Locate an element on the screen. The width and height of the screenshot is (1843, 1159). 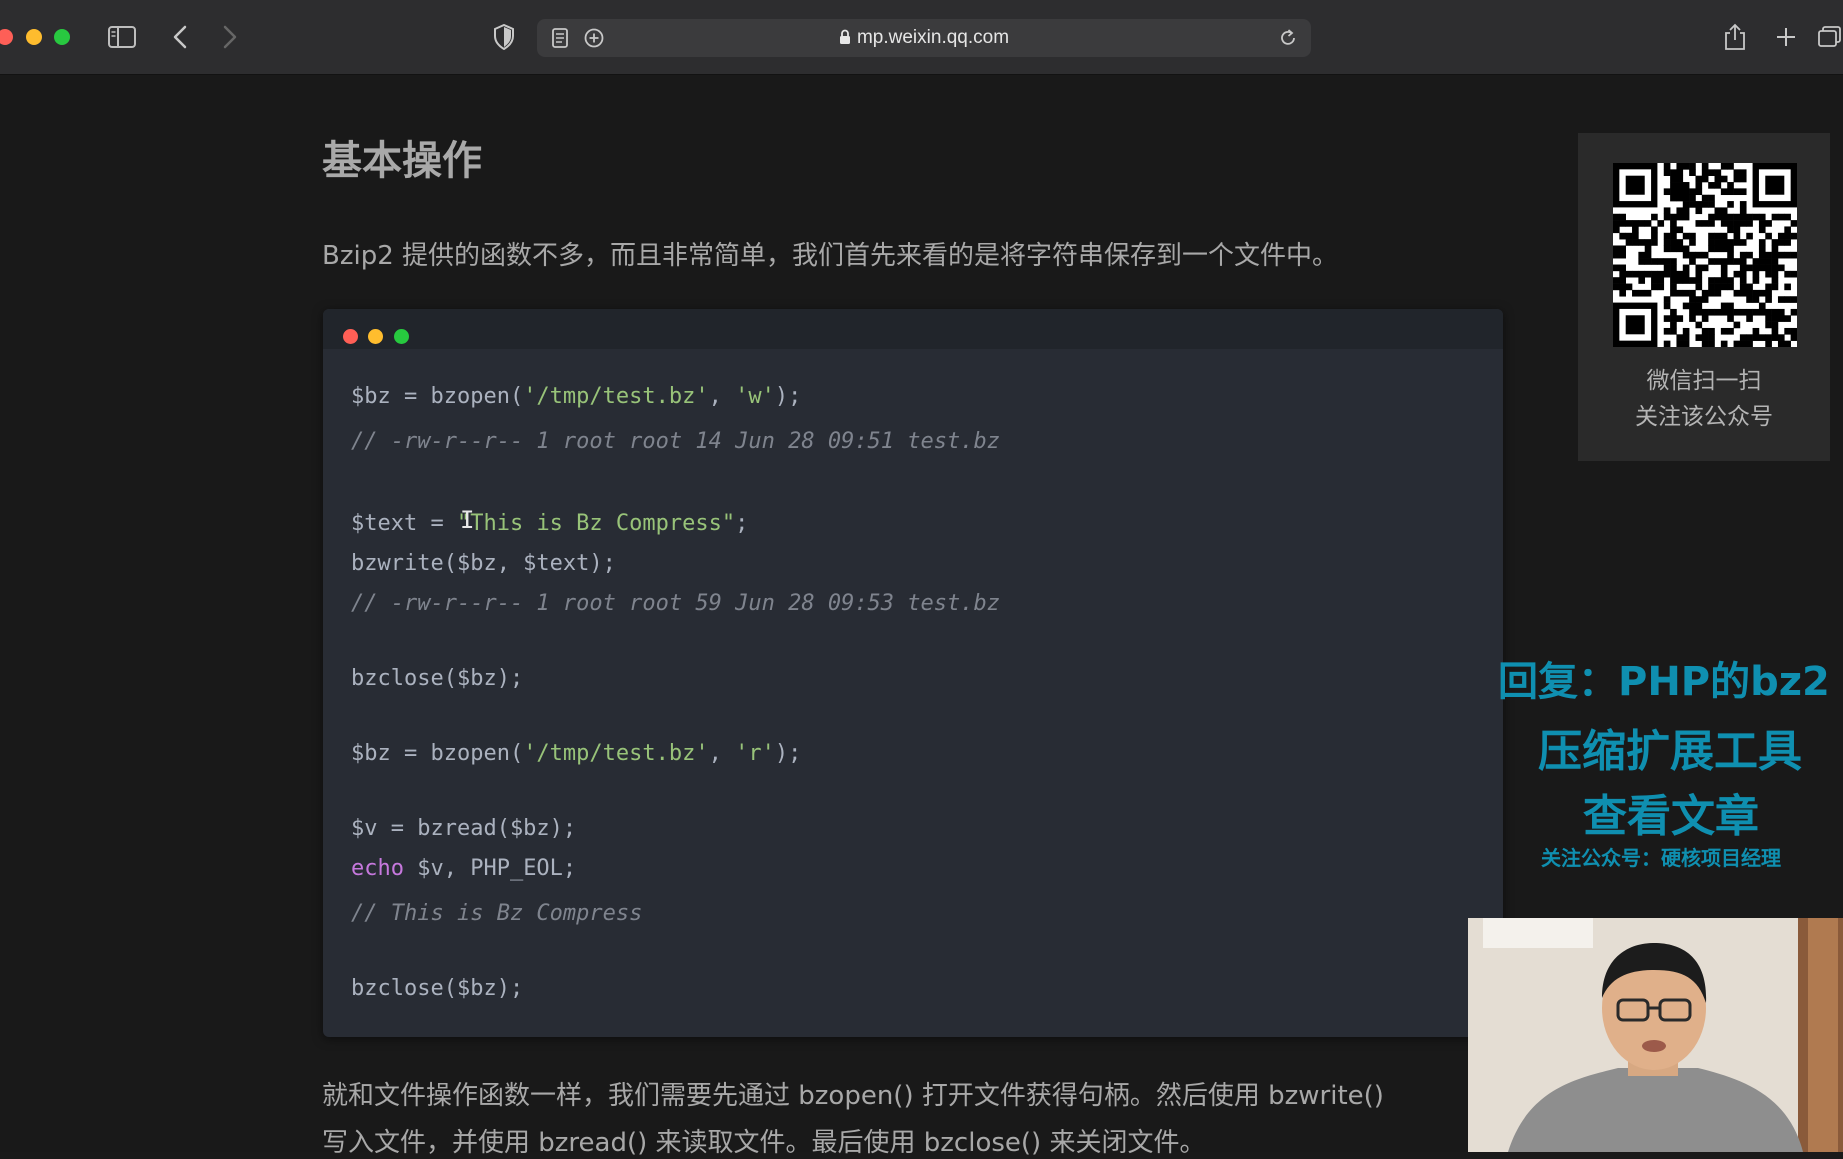
overlay-view-text: 查看文章 is located at coordinates (1671, 816).